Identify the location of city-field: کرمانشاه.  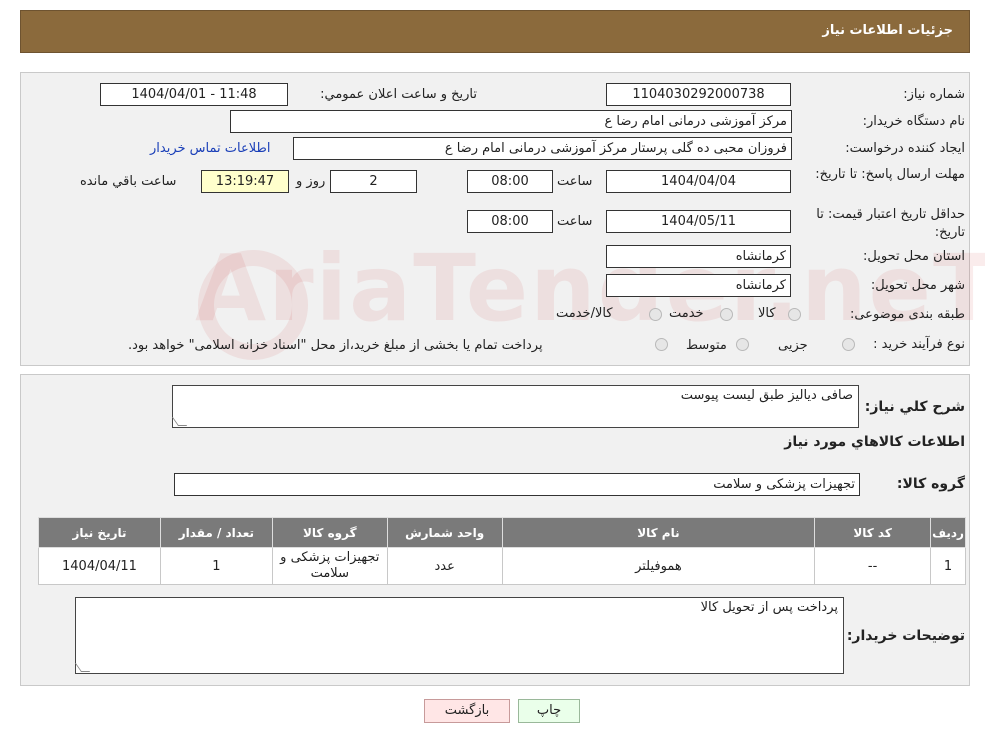
(698, 285).